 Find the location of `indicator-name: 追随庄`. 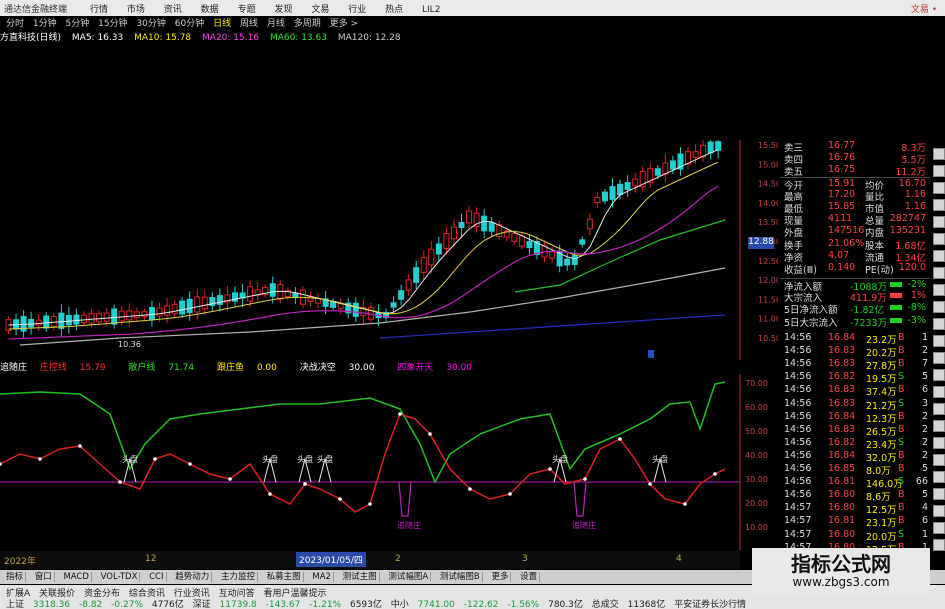

indicator-name: 追随庄 is located at coordinates (13, 368).